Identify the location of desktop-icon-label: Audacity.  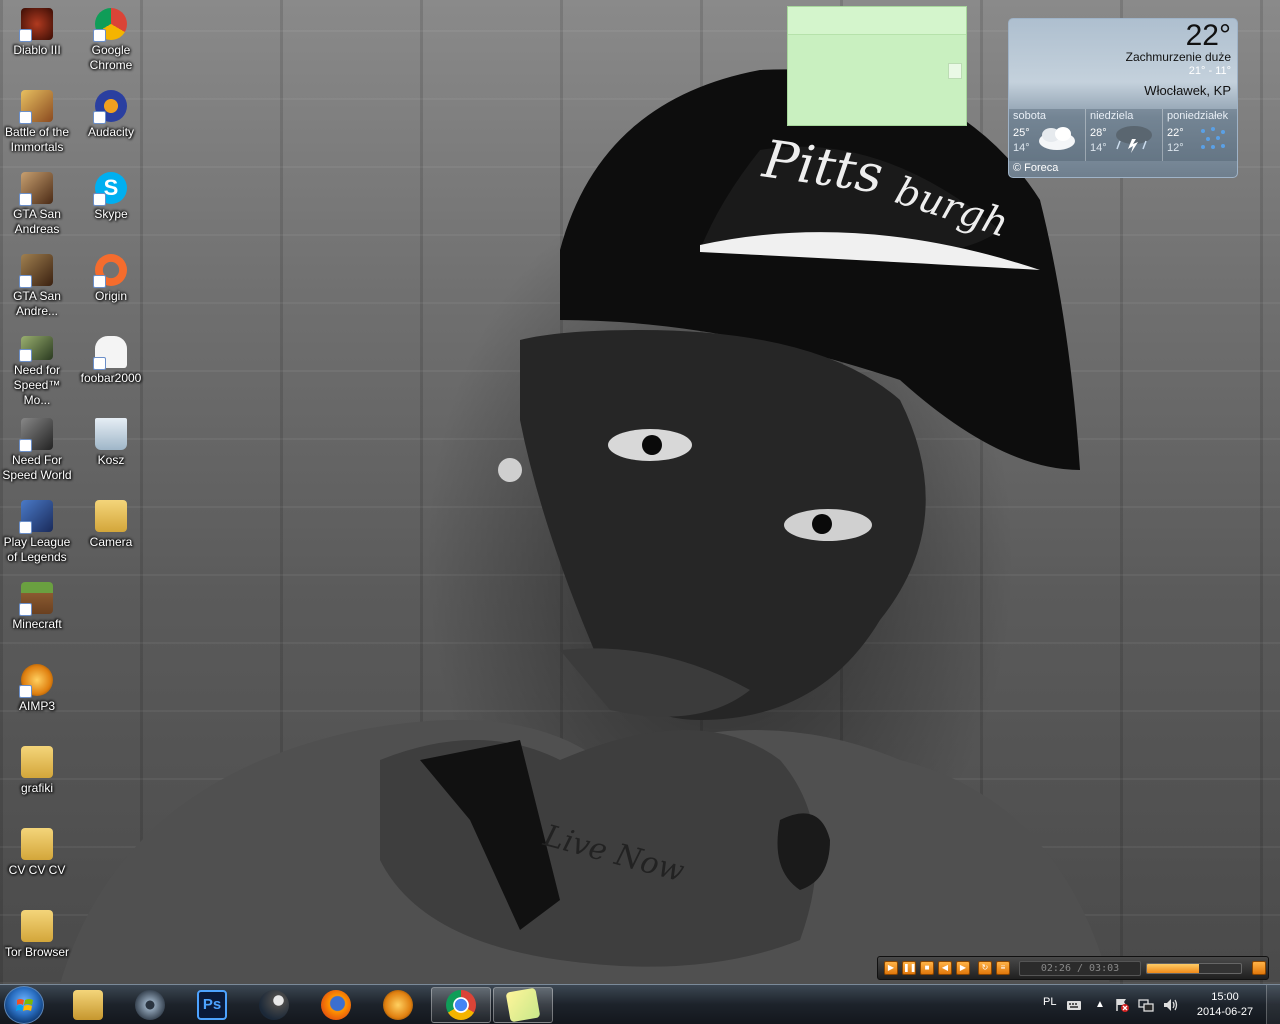
(111, 132).